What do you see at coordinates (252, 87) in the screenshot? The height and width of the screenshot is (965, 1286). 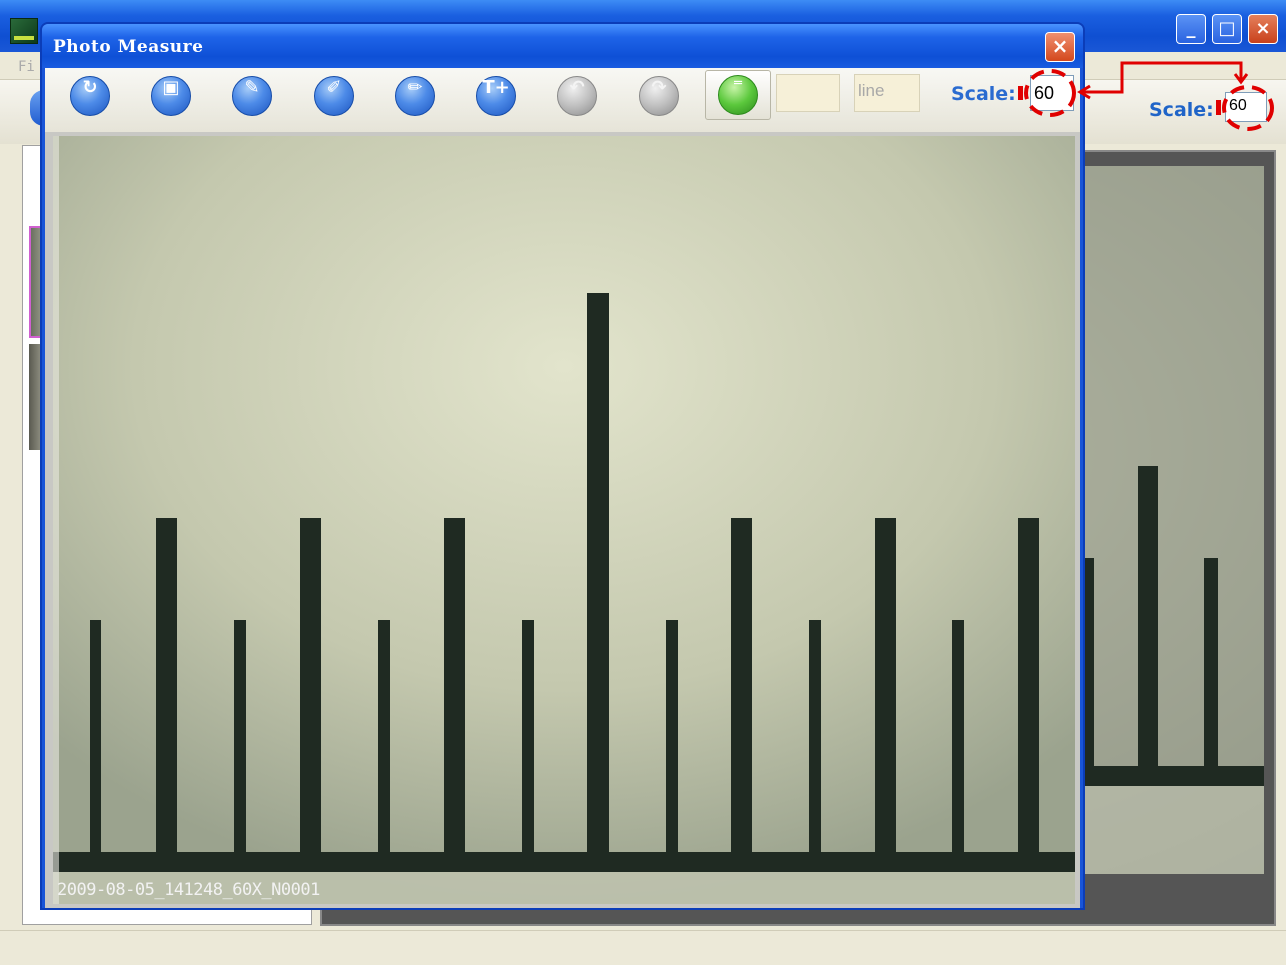 I see `edit-icon: ✎` at bounding box center [252, 87].